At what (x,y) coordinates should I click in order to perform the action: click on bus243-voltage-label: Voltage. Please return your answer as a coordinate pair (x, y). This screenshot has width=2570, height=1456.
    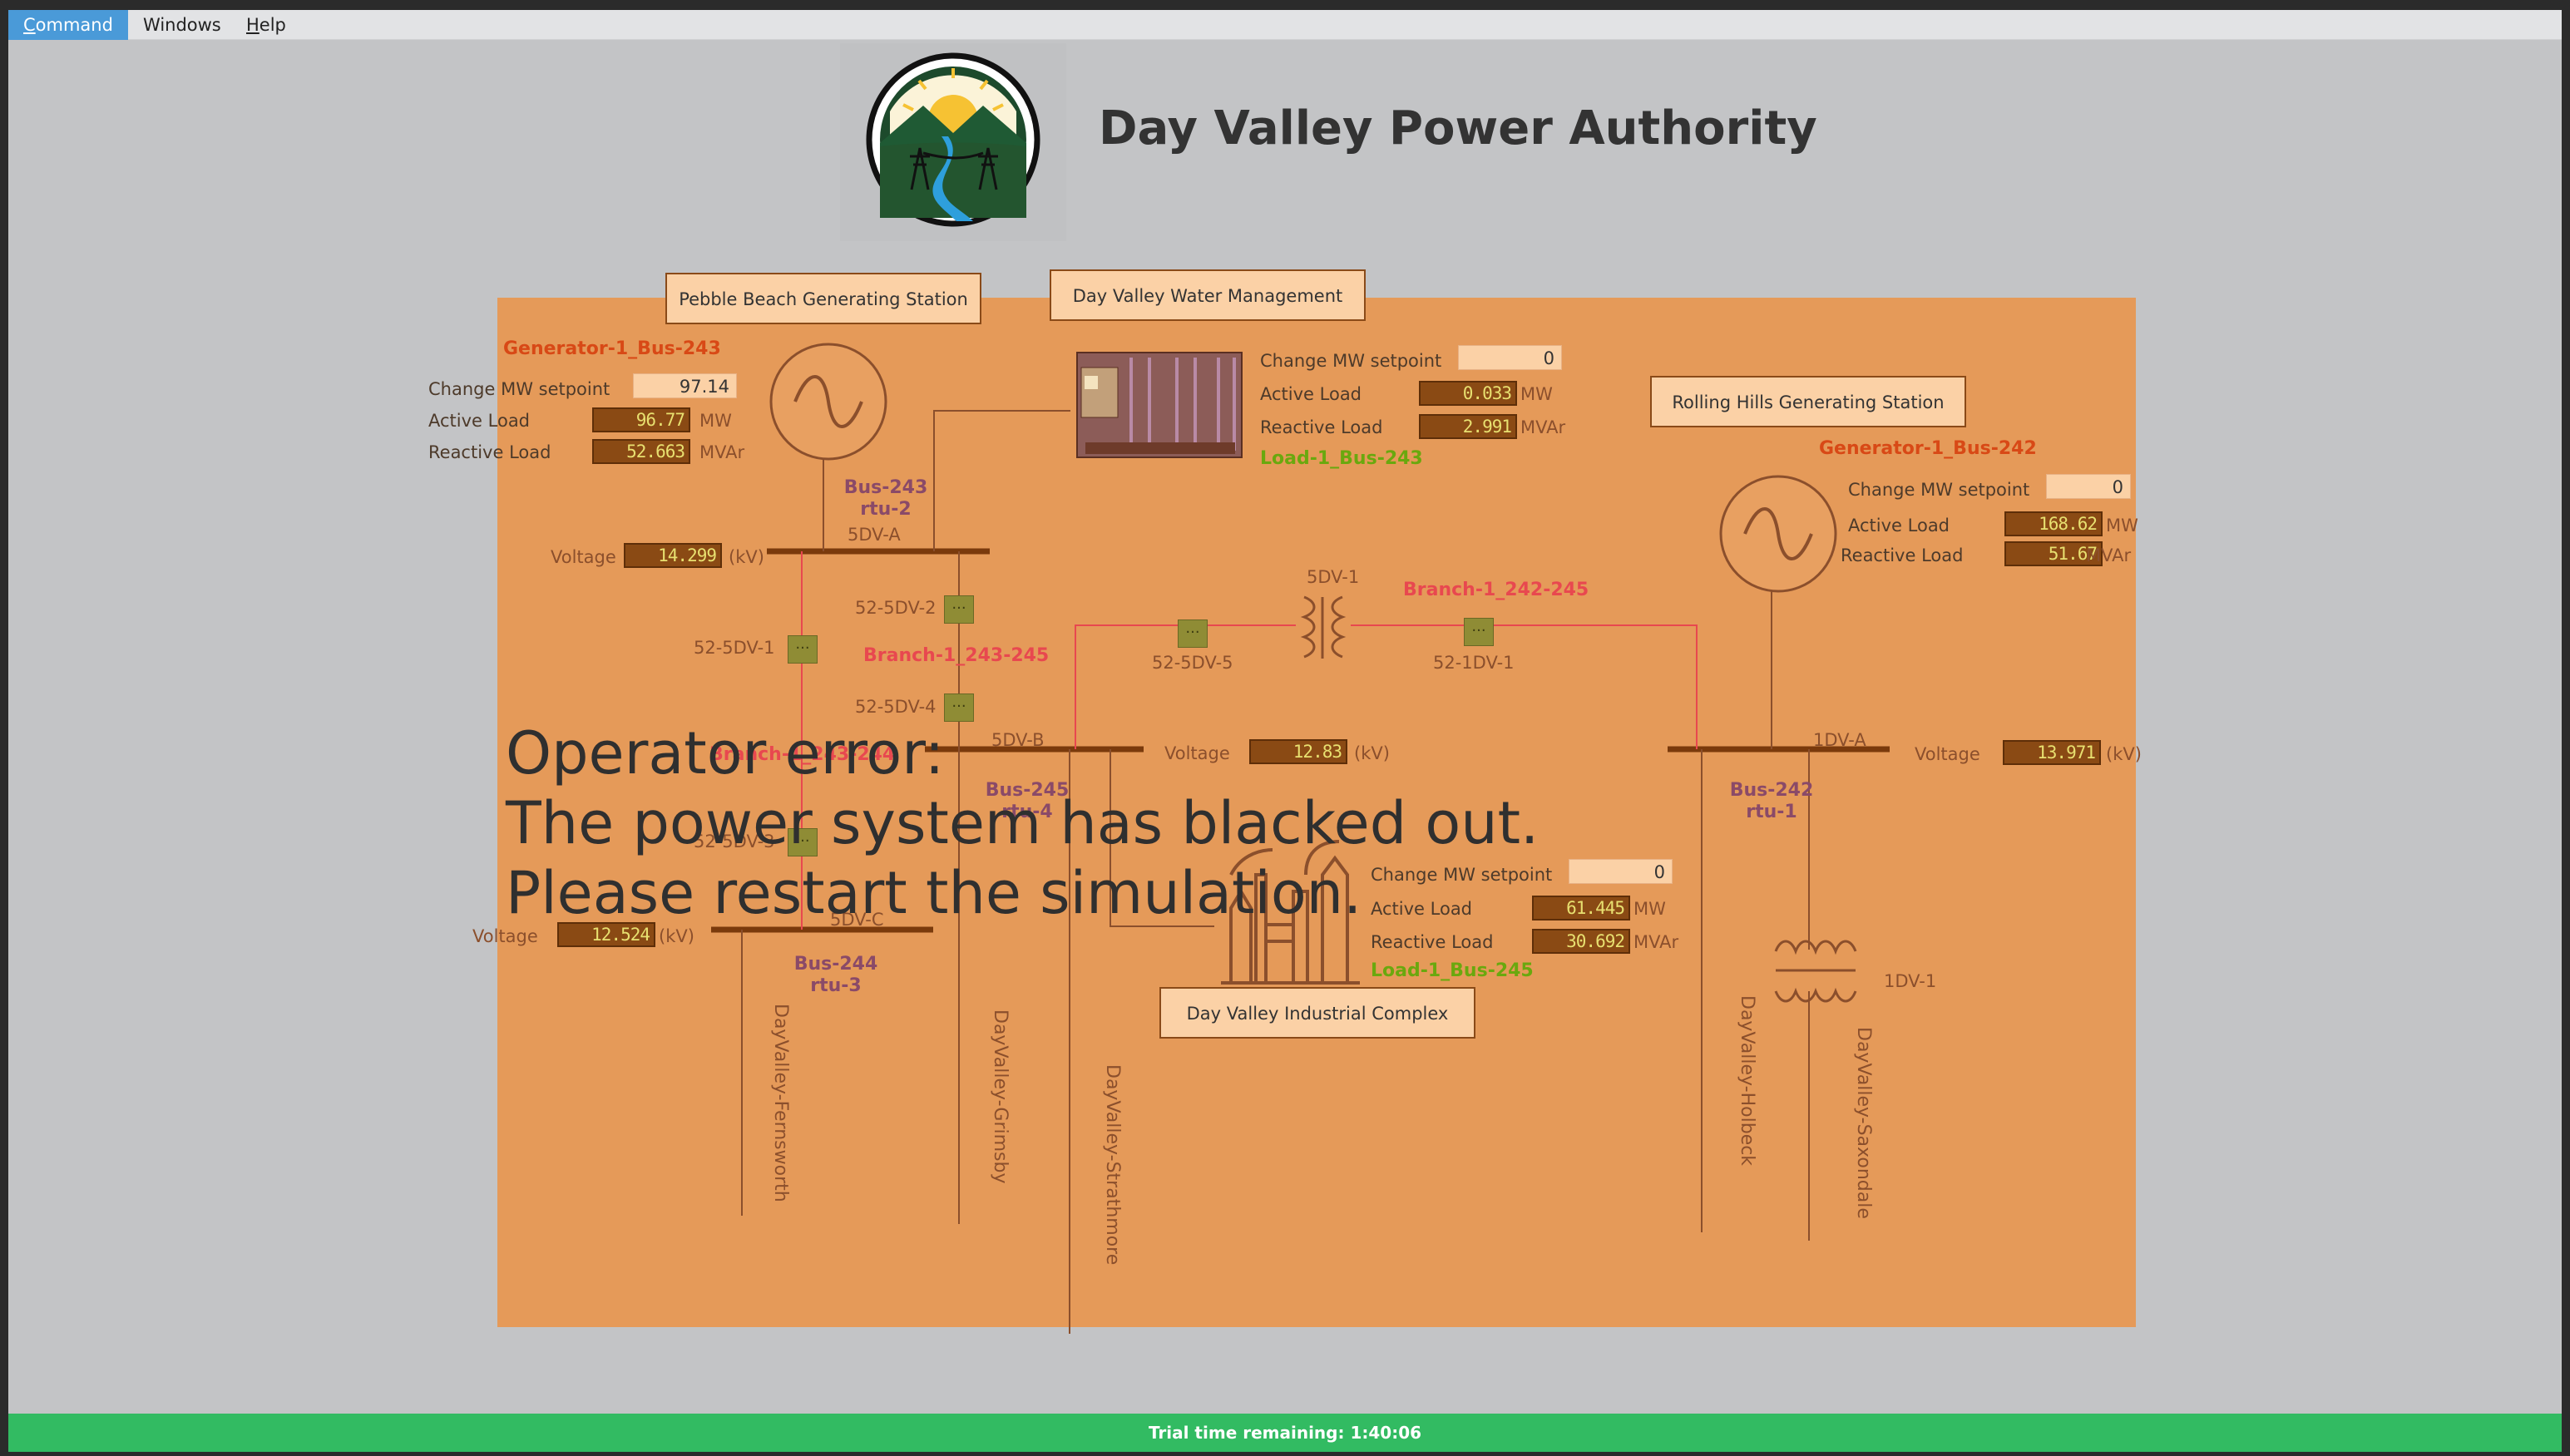
    Looking at the image, I should click on (583, 557).